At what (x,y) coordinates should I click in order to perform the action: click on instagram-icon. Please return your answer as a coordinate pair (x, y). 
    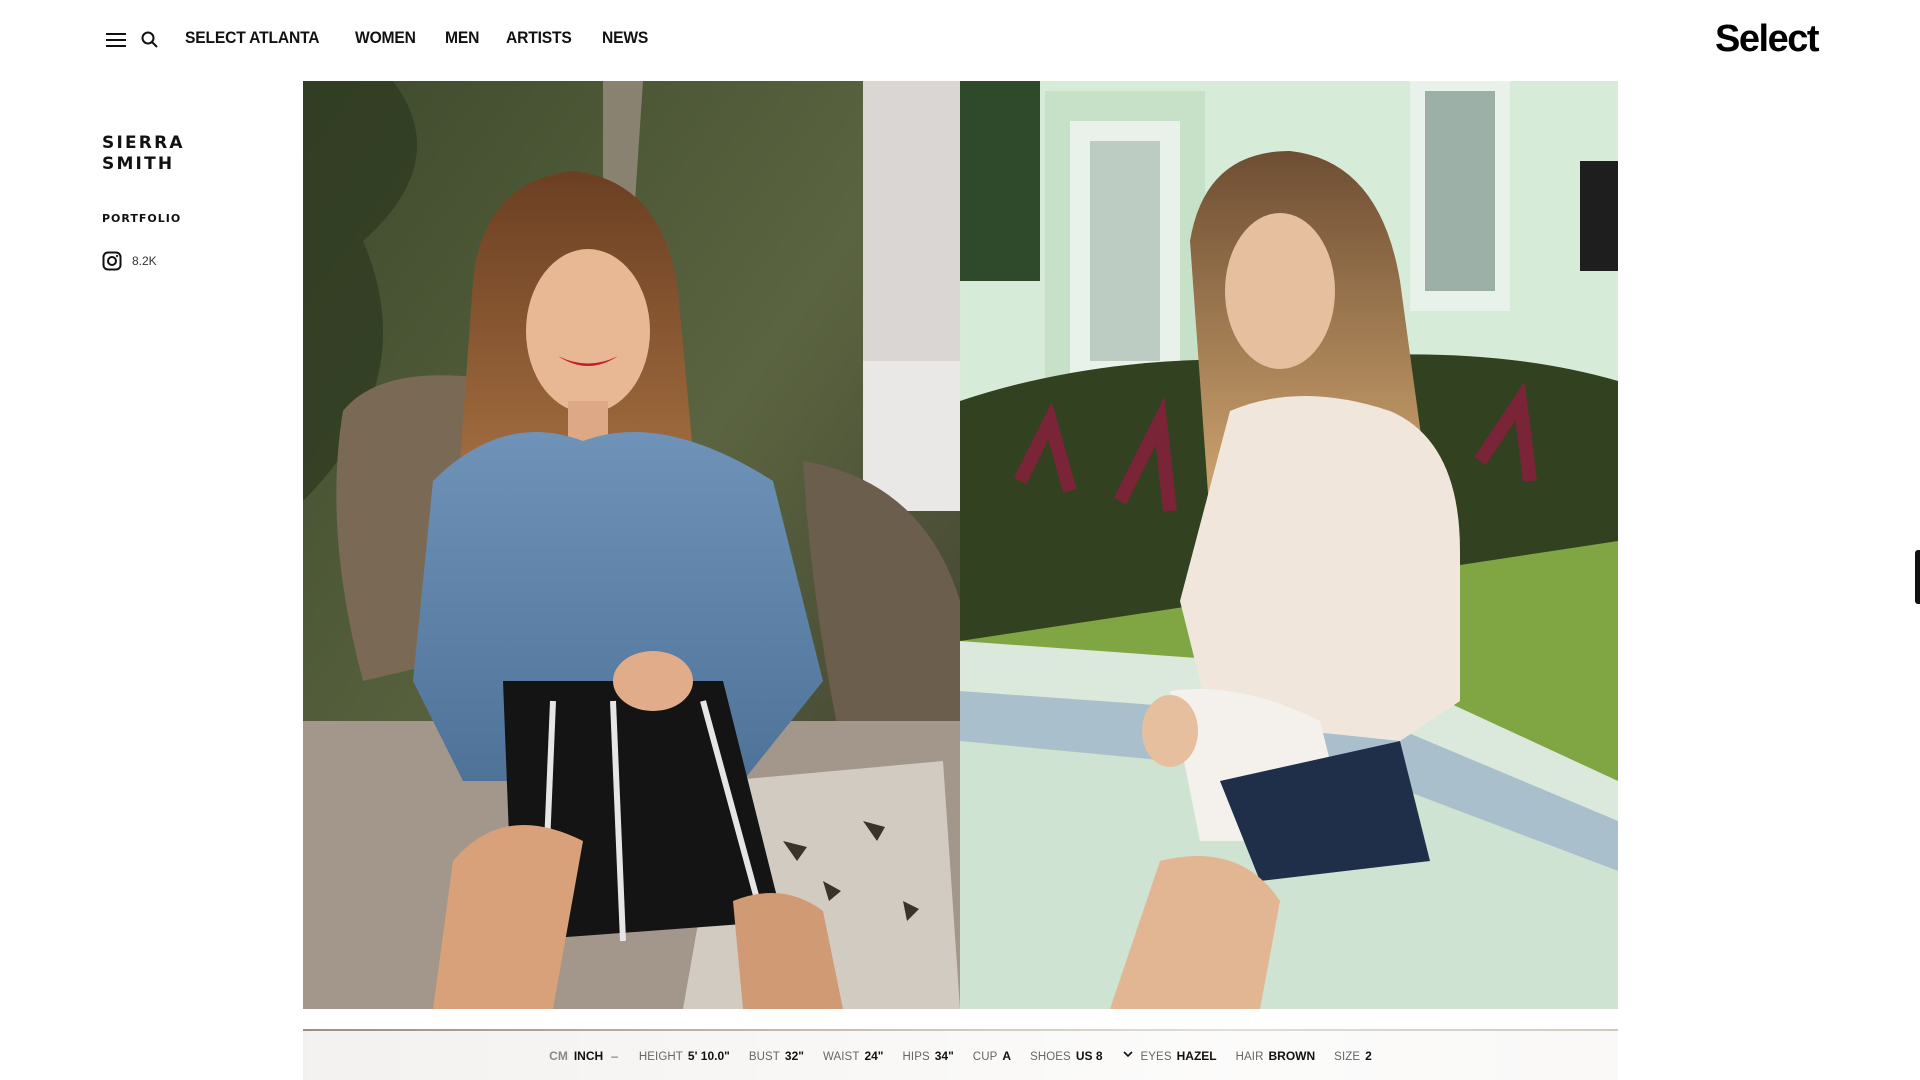
    Looking at the image, I should click on (112, 261).